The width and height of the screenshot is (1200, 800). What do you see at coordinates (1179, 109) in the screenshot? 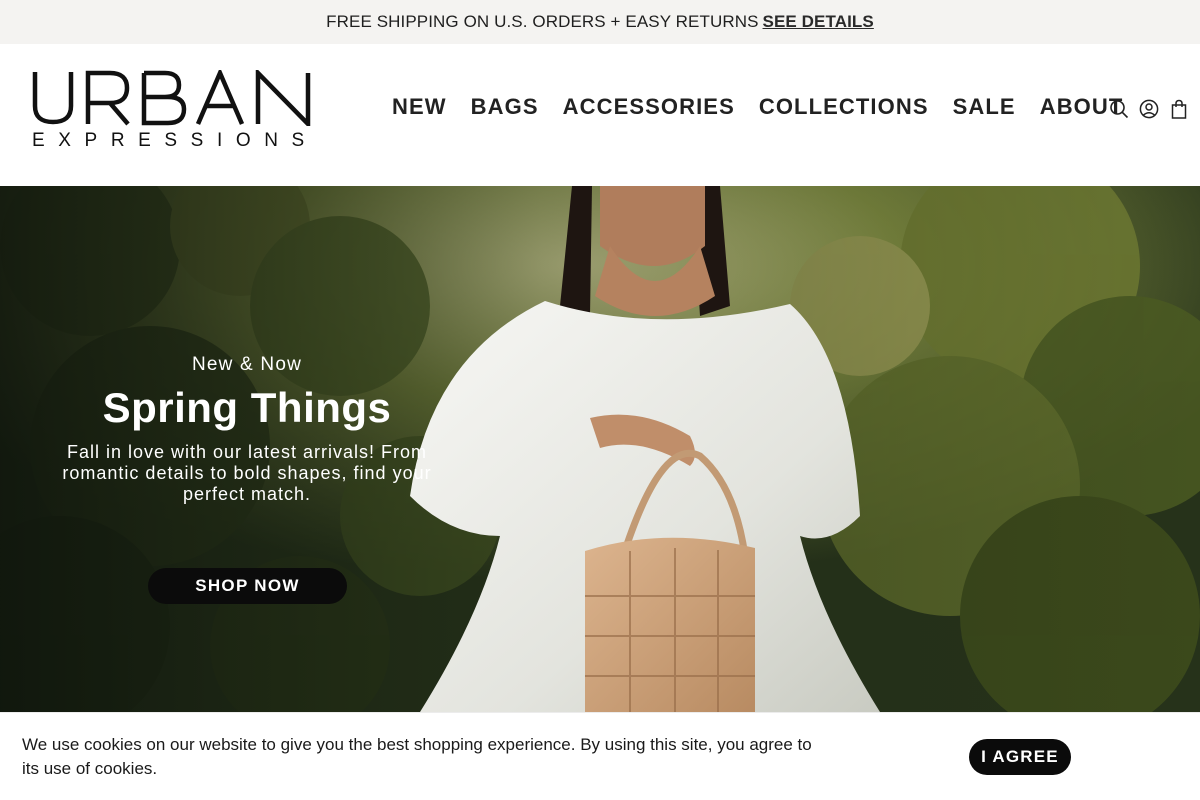
I see `cart-icon` at bounding box center [1179, 109].